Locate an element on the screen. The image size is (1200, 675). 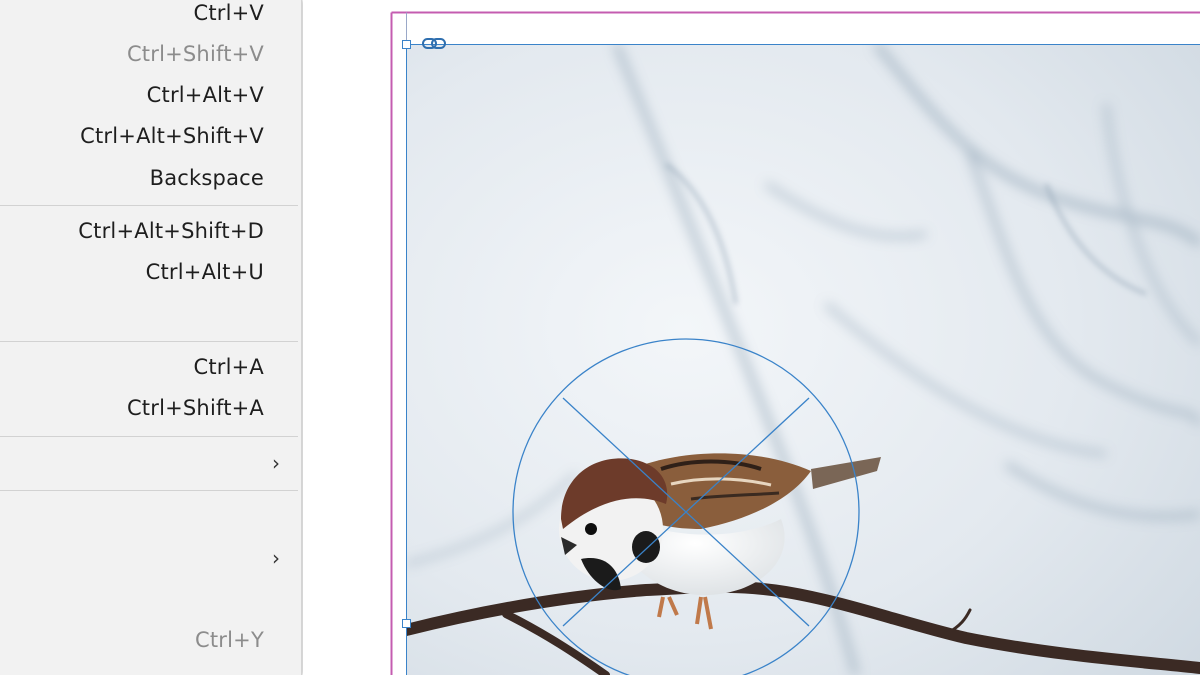
shortcut-label: Ctrl+Alt+U is located at coordinates (204, 272).